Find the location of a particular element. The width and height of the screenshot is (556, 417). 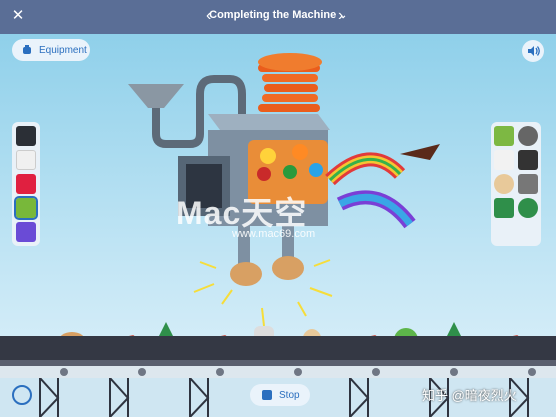

conveyor-rail is located at coordinates (278, 372).